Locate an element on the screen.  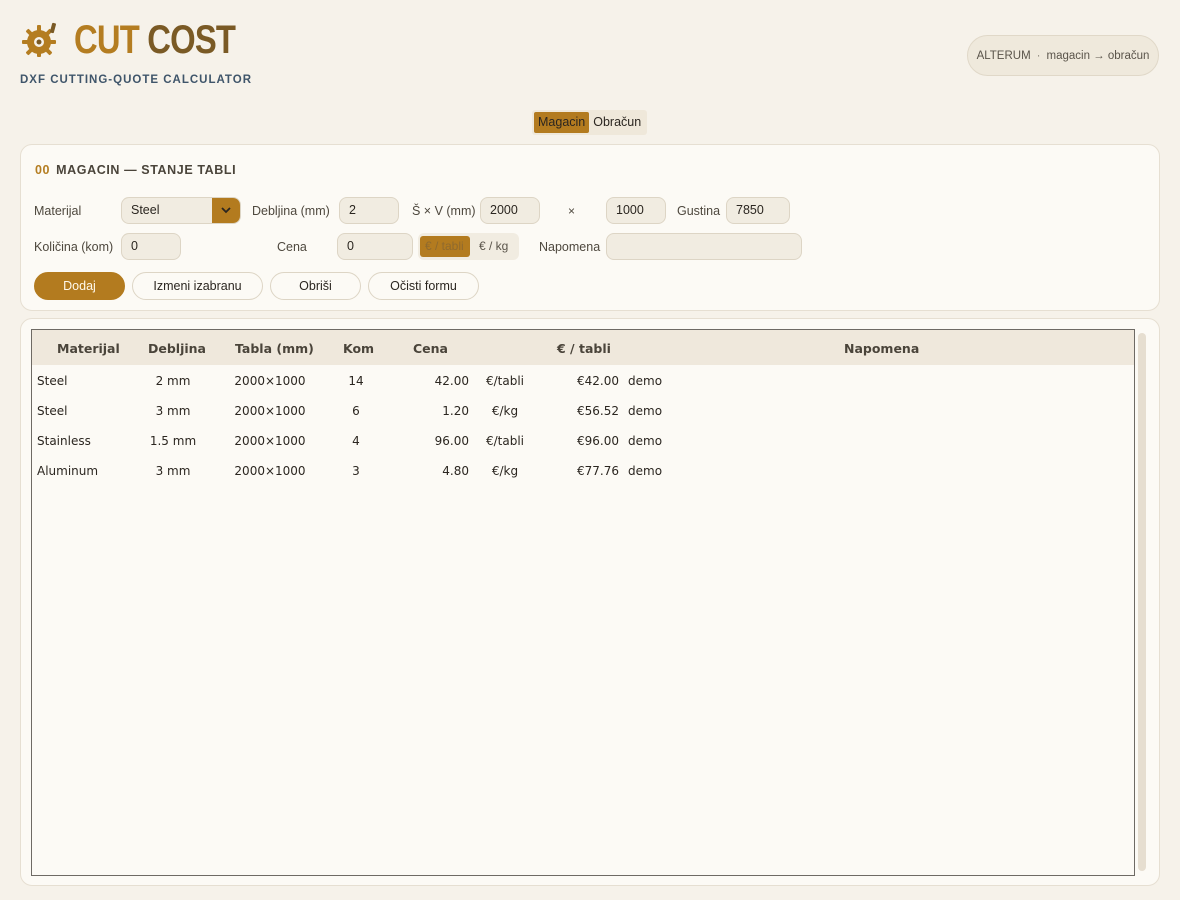
cell-per-sheet: €42.00 is located at coordinates (598, 381).